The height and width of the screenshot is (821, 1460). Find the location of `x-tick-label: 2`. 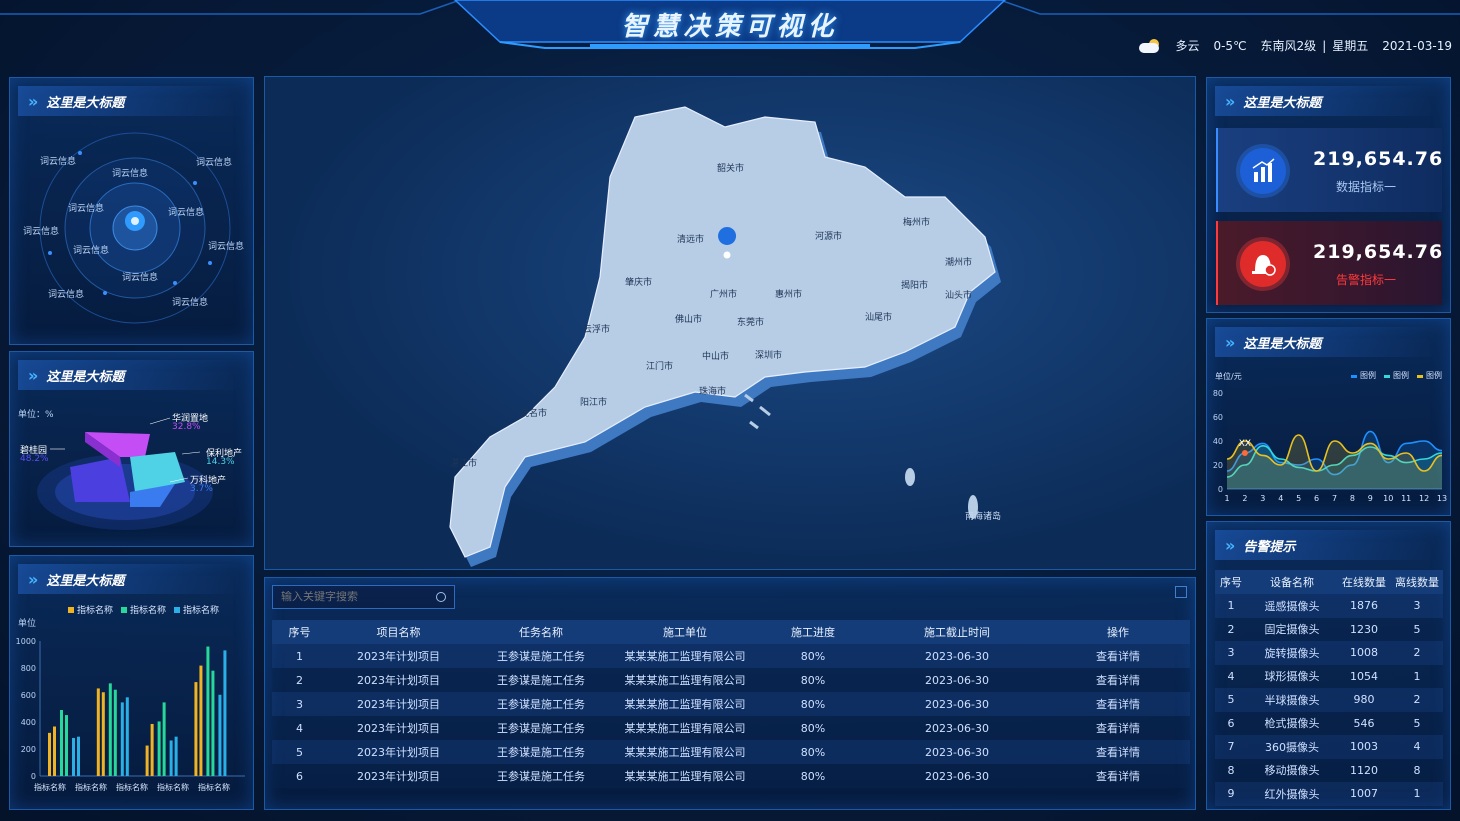

x-tick-label: 2 is located at coordinates (1244, 498).